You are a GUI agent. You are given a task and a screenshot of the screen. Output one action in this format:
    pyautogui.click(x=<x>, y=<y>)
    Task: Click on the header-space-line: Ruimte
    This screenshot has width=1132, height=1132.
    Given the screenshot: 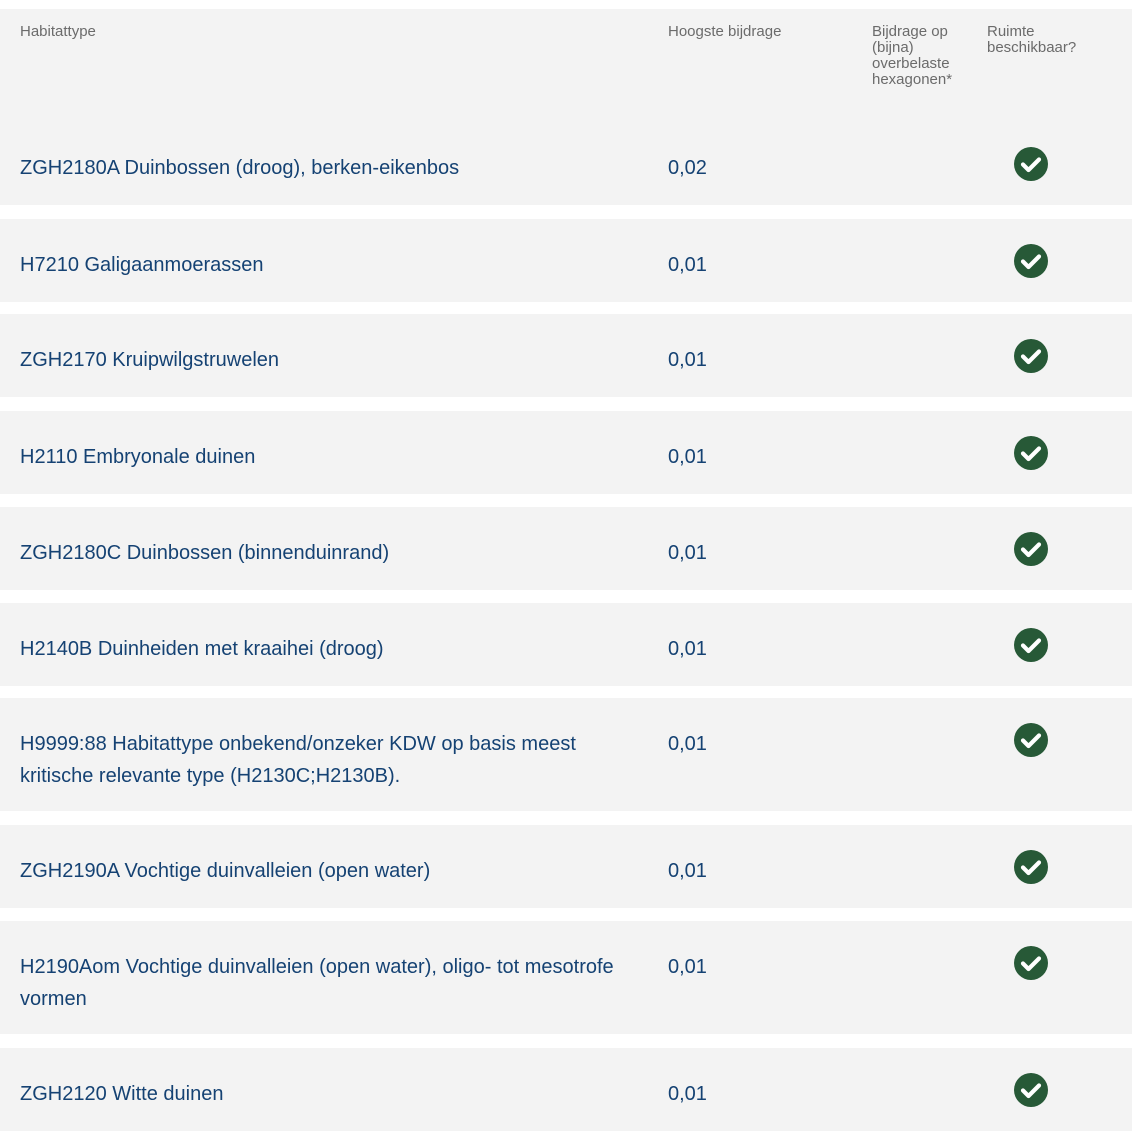 What is the action you would take?
    pyautogui.click(x=1011, y=31)
    